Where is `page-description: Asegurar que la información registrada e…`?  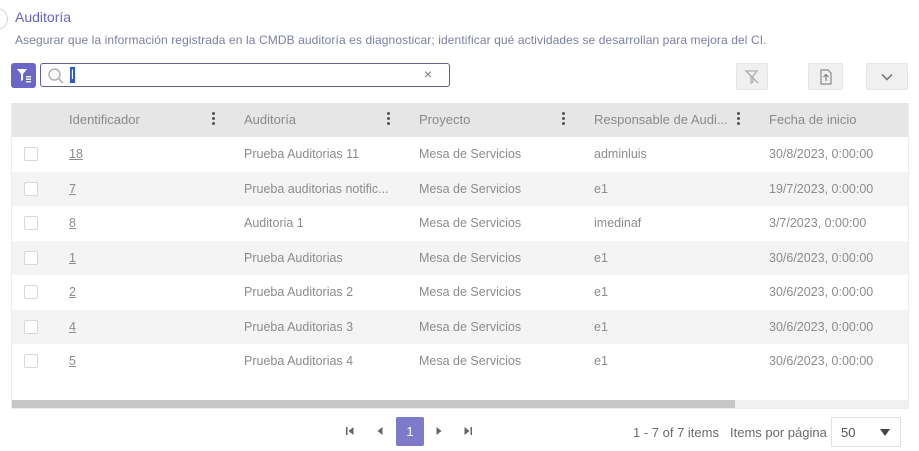 page-description: Asegurar que la información registrada e… is located at coordinates (391, 40).